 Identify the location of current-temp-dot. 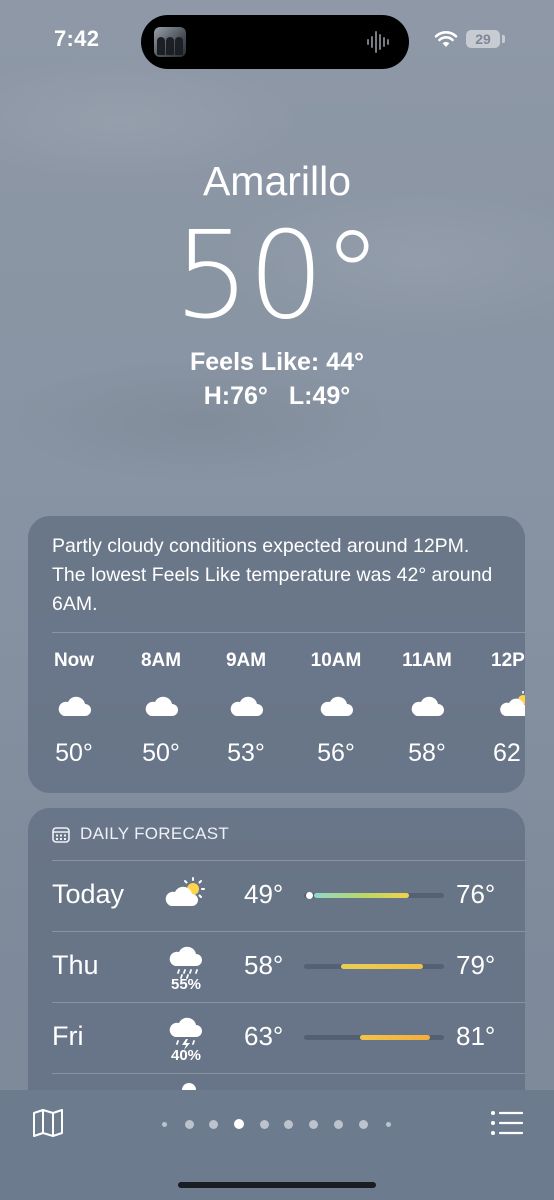
(309, 895).